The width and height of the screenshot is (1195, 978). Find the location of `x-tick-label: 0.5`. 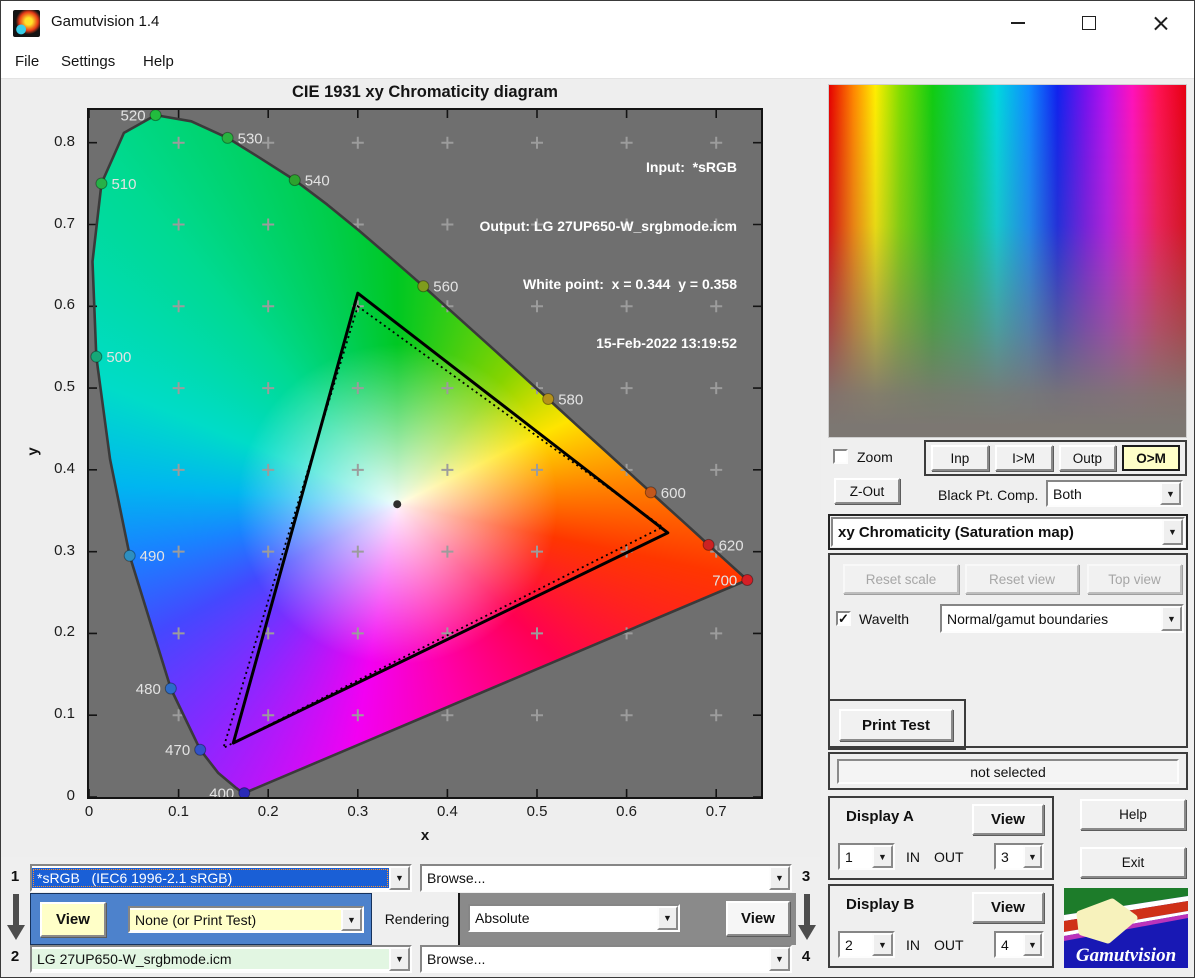

x-tick-label: 0.5 is located at coordinates (537, 811).